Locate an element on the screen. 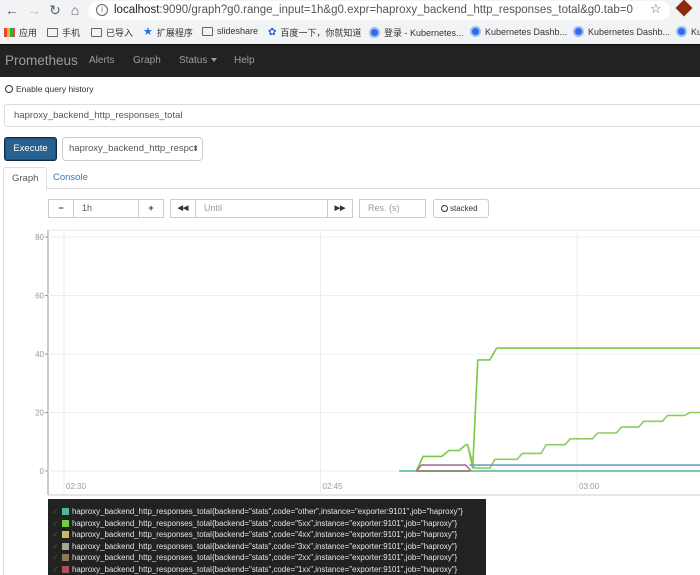 The image size is (700, 575). x-tick-label: 02:45 is located at coordinates (333, 486).